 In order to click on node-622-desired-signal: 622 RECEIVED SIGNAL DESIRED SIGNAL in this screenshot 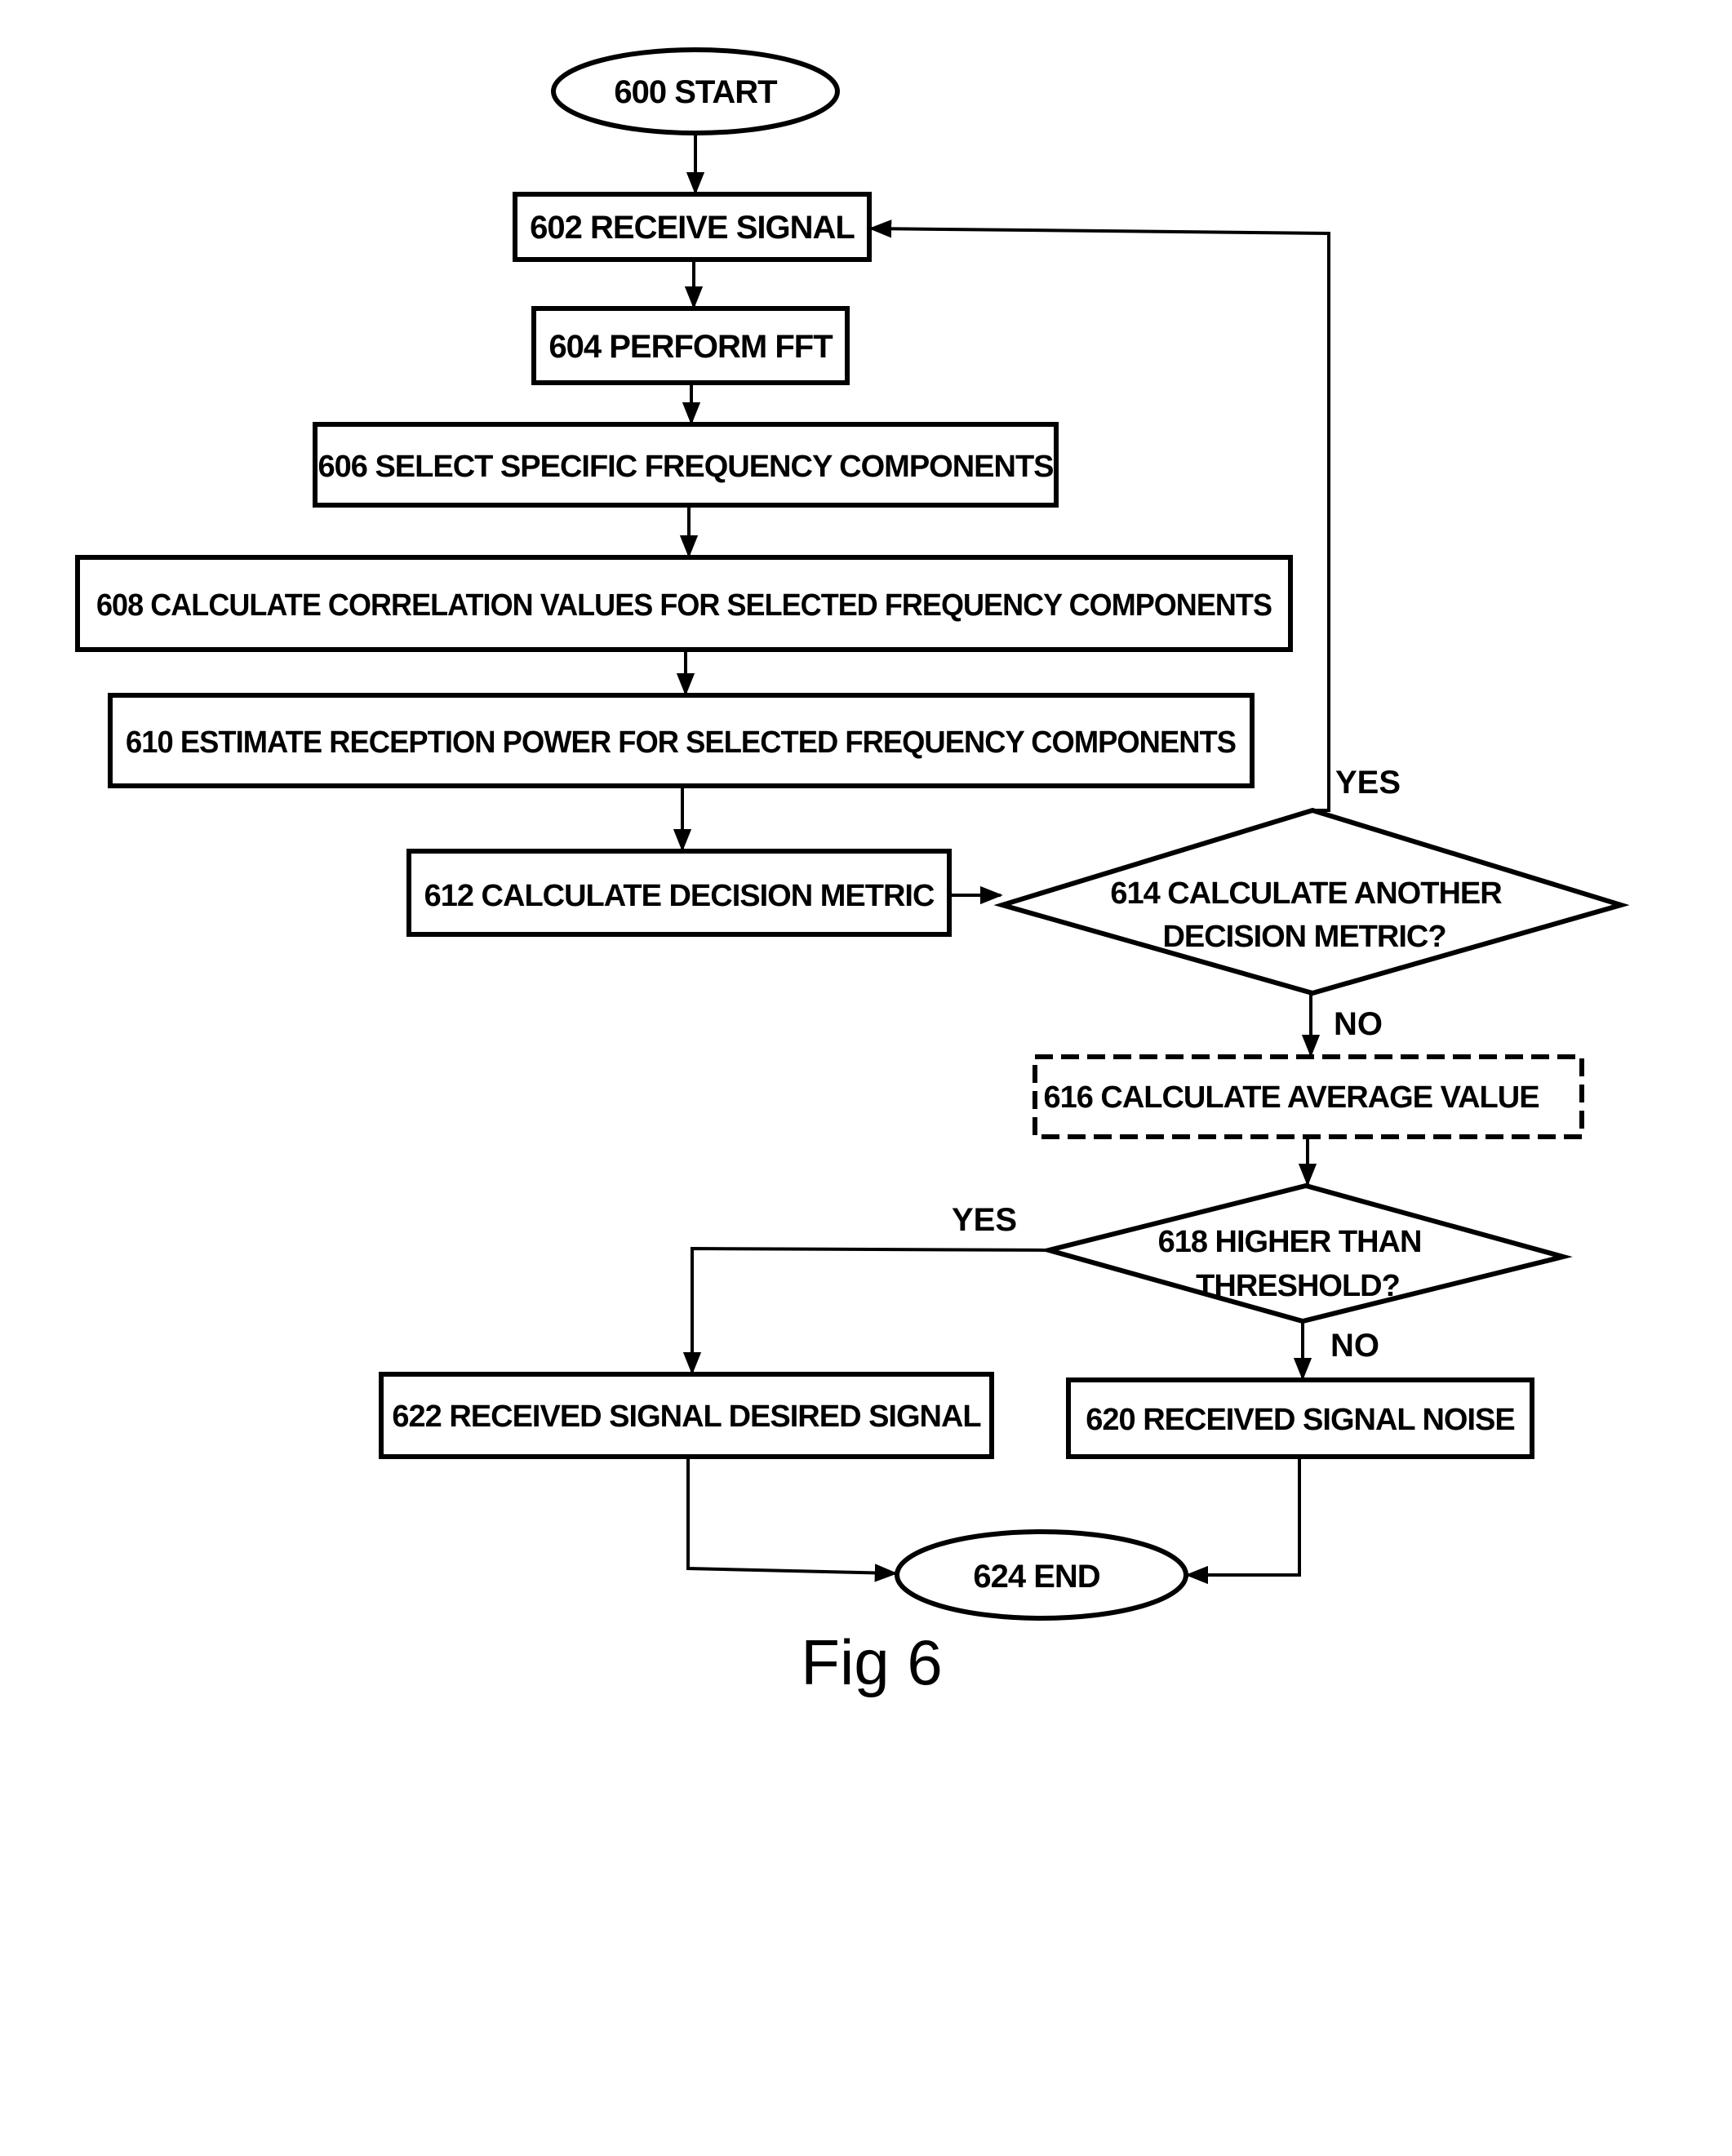, I will do `click(687, 1415)`.